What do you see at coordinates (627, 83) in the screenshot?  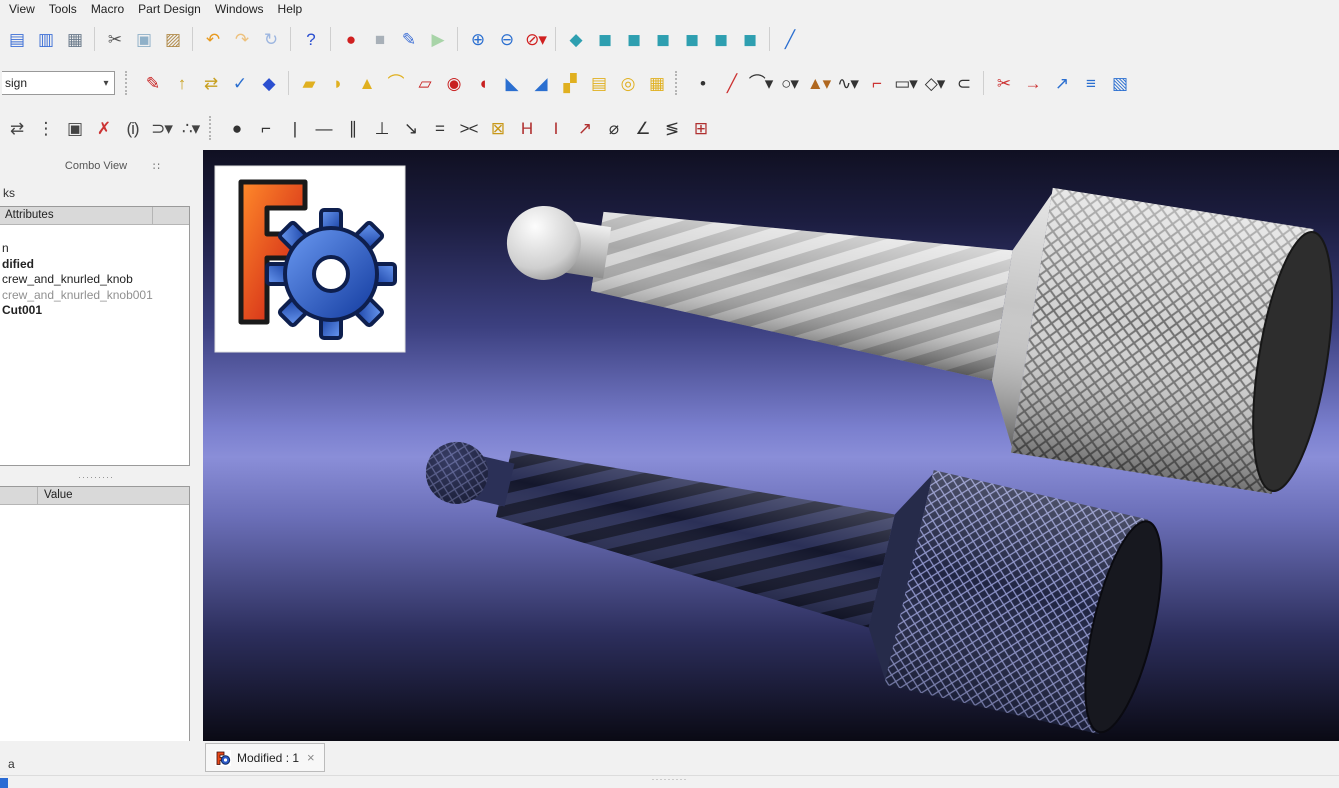 I see `polar-pattern-icon: ◎` at bounding box center [627, 83].